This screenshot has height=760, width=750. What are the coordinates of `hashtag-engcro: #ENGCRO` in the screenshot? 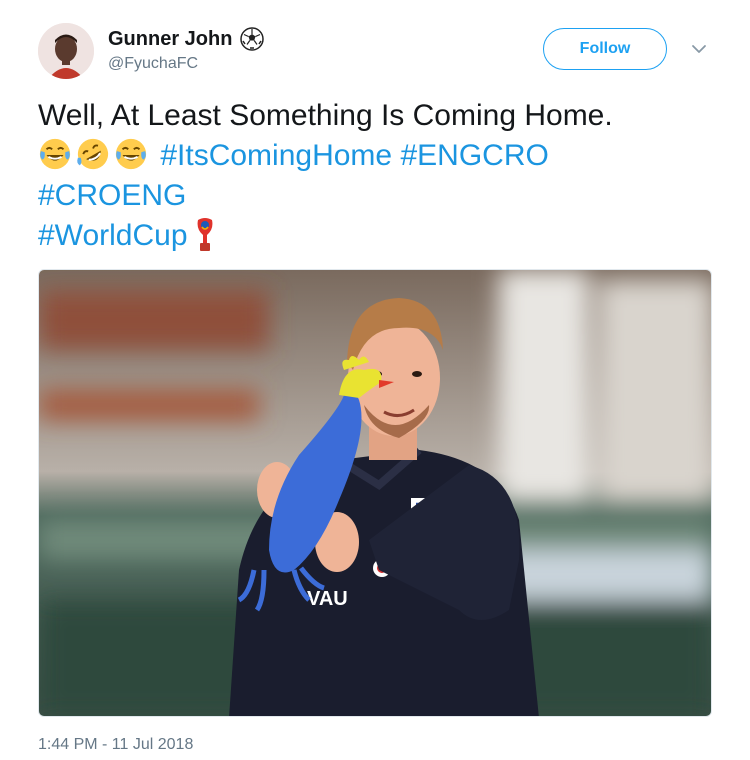 It's located at (474, 155).